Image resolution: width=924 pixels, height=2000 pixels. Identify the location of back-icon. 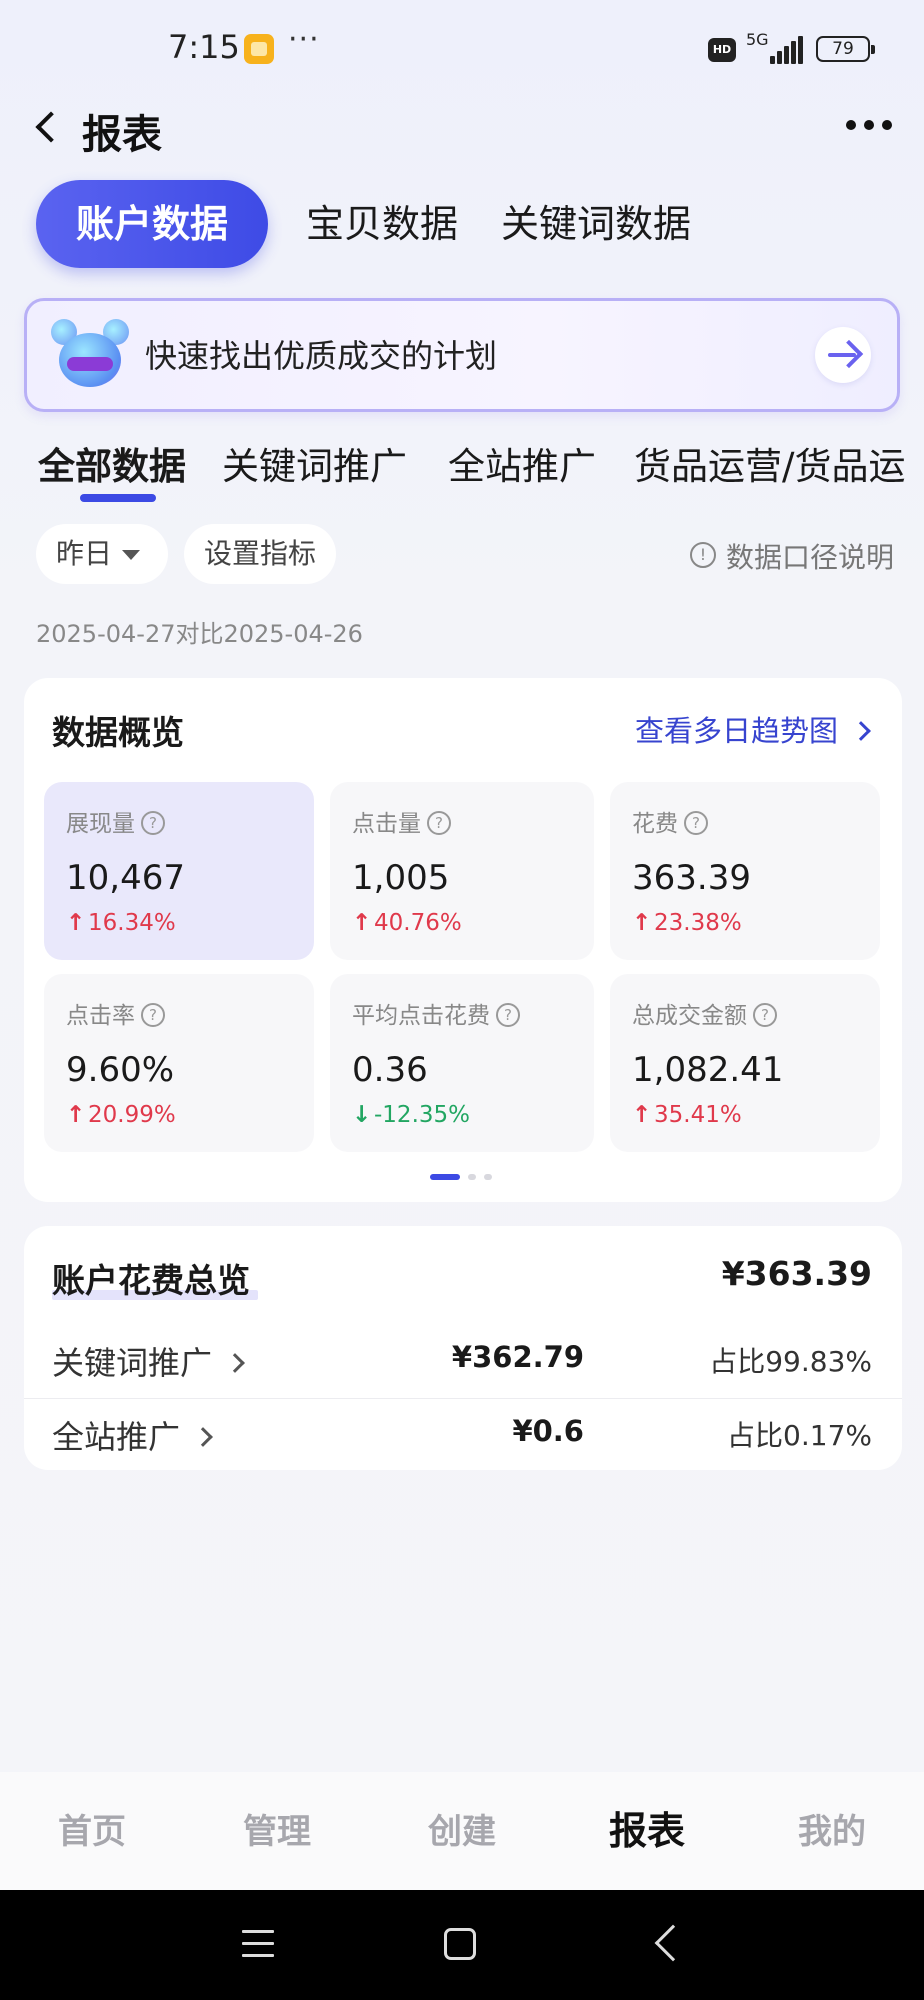
(48, 128).